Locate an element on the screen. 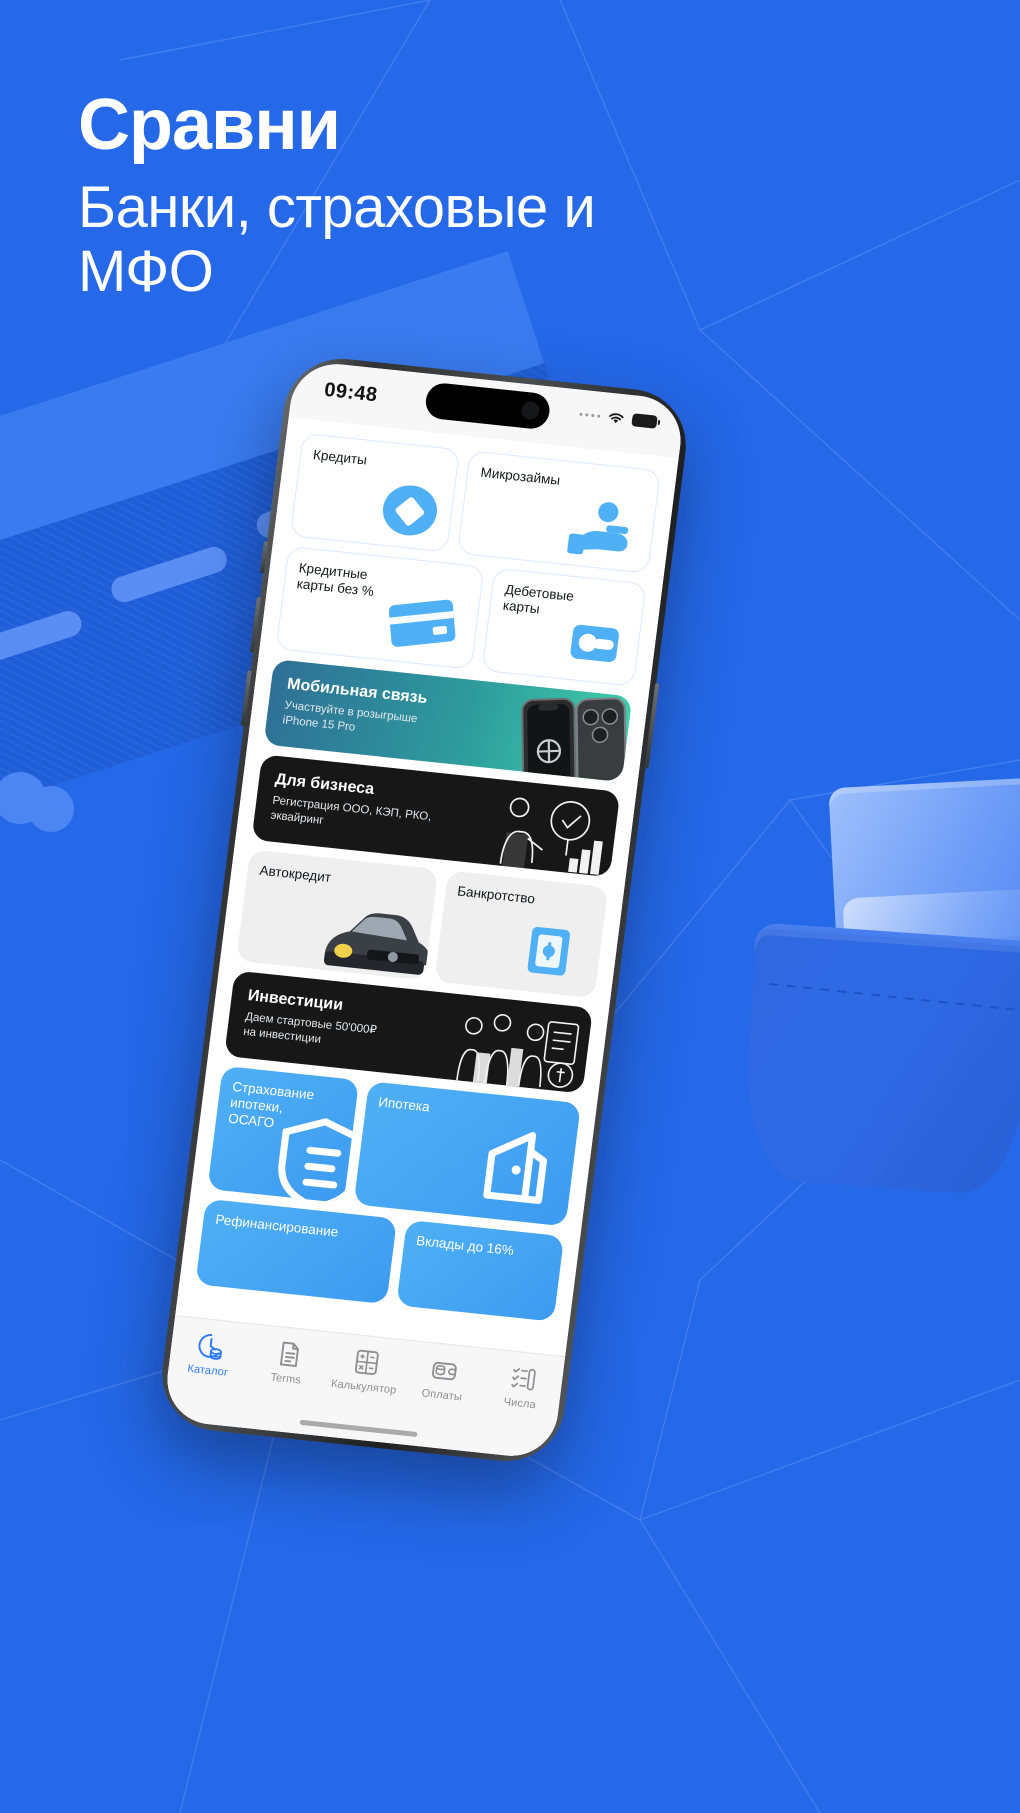 Image resolution: width=1020 pixels, height=1813 pixels. headline-block: Сравни Банки, страховые и МФО is located at coordinates (408, 196).